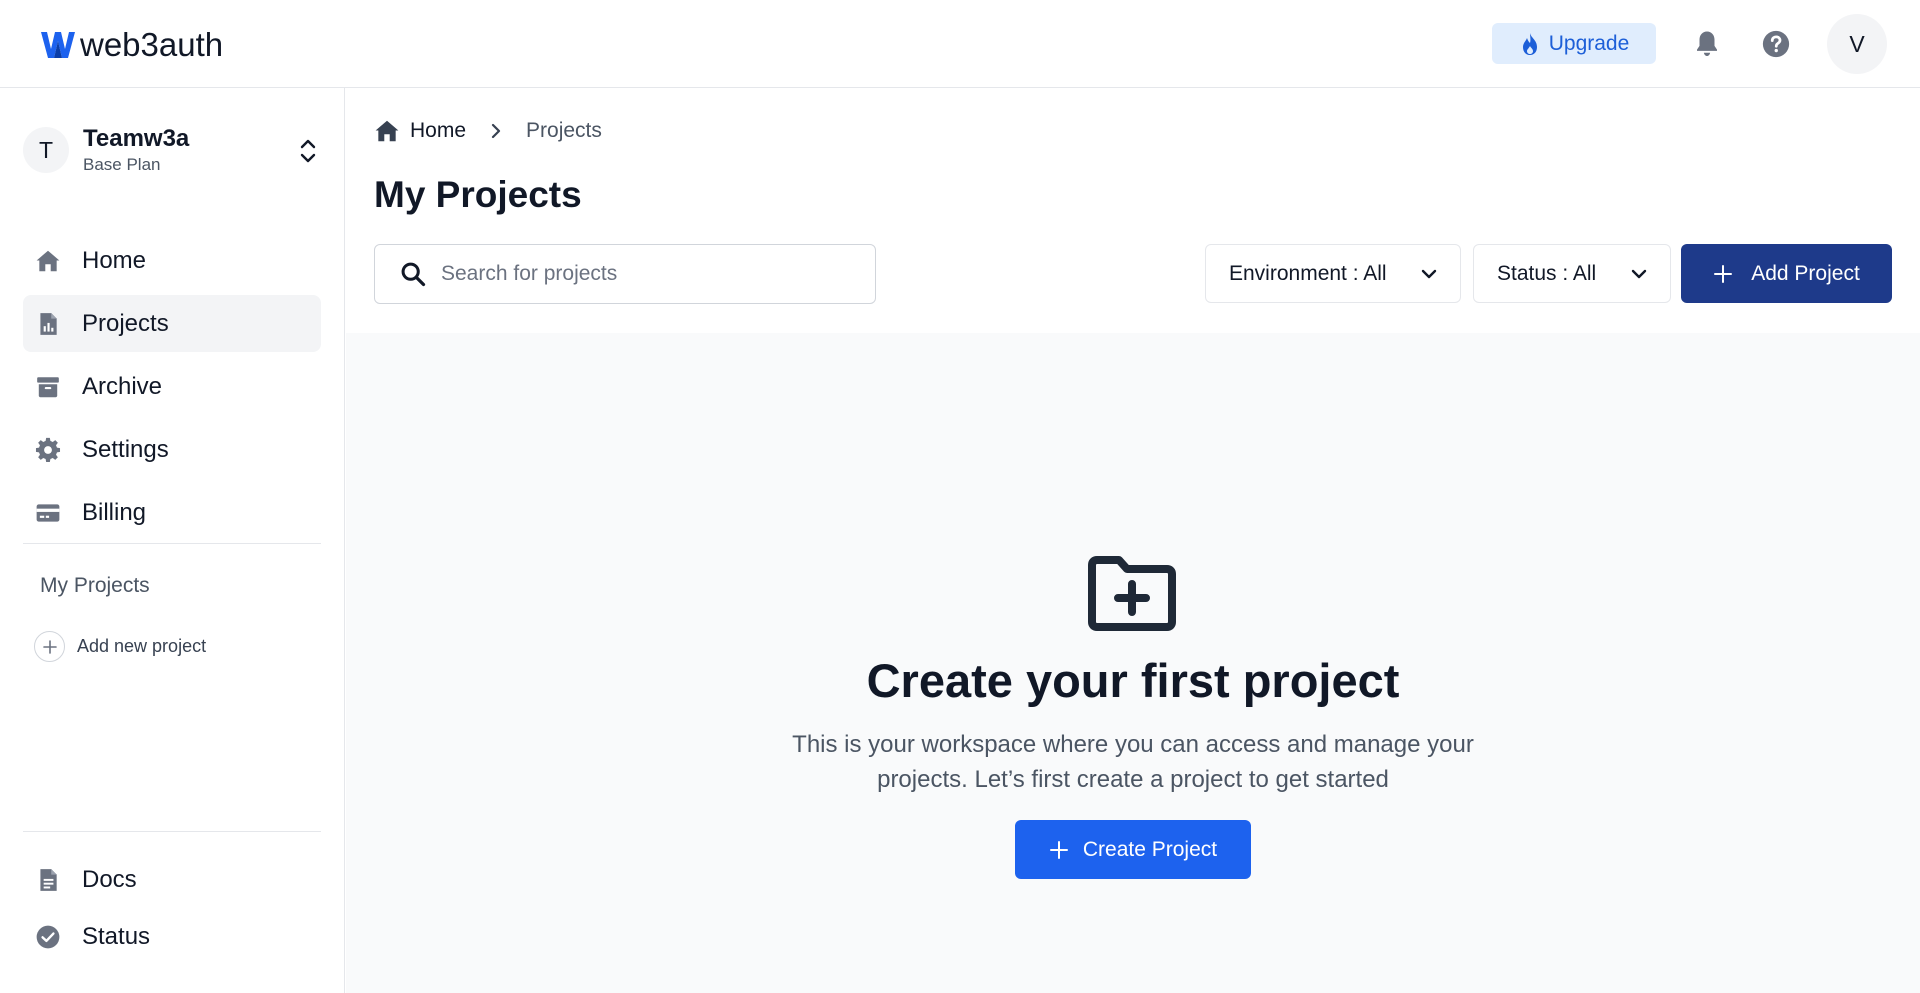  I want to click on team-switcher: T Teamw3a Base Plan, so click(172, 150).